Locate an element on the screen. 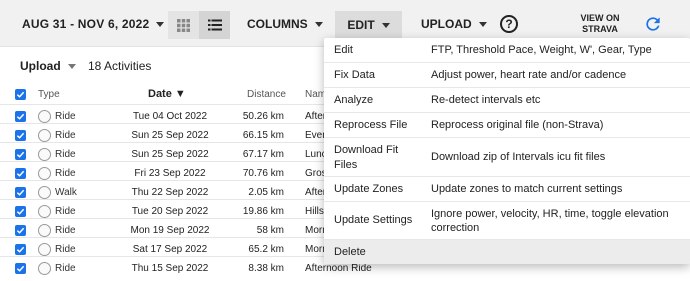  row-distance: 66.15 km is located at coordinates (263, 135).